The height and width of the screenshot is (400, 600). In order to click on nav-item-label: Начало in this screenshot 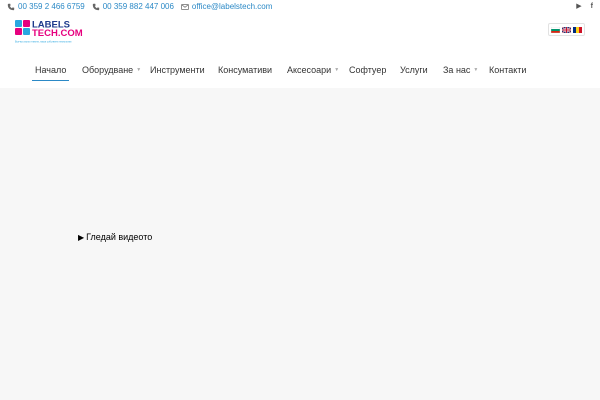, I will do `click(51, 70)`.